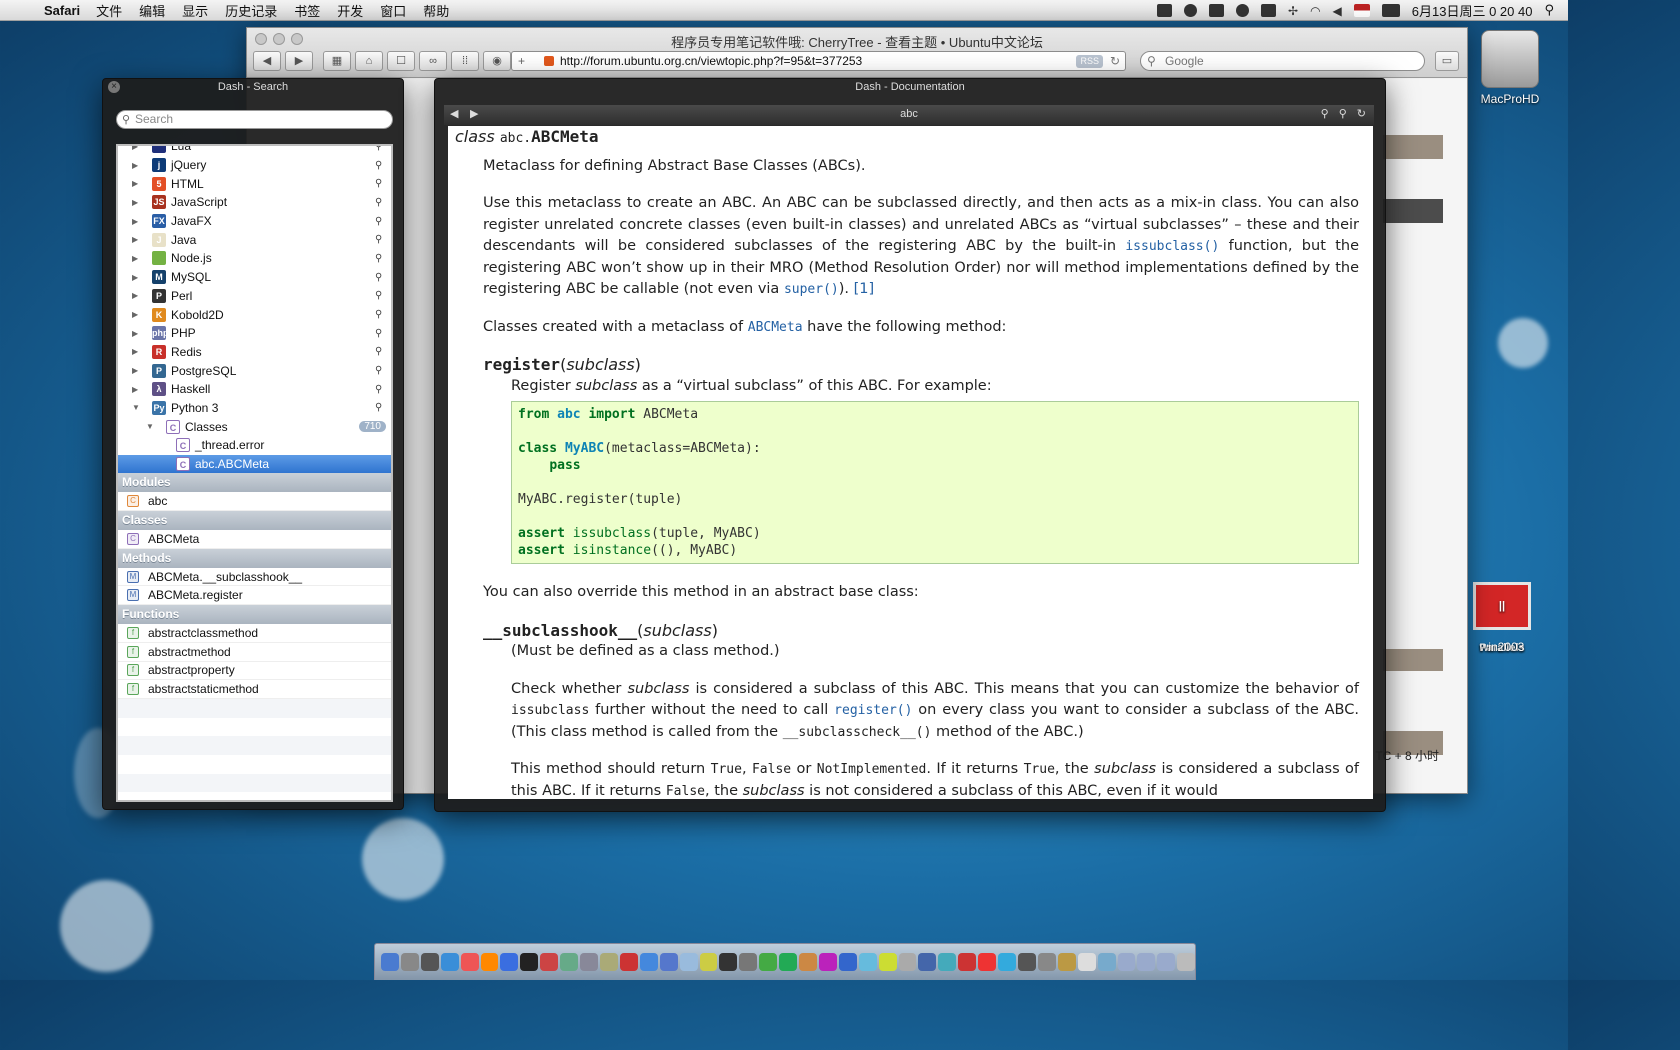  Describe the element at coordinates (254, 596) in the screenshot. I see `result-item: M ABCMeta.register` at that location.